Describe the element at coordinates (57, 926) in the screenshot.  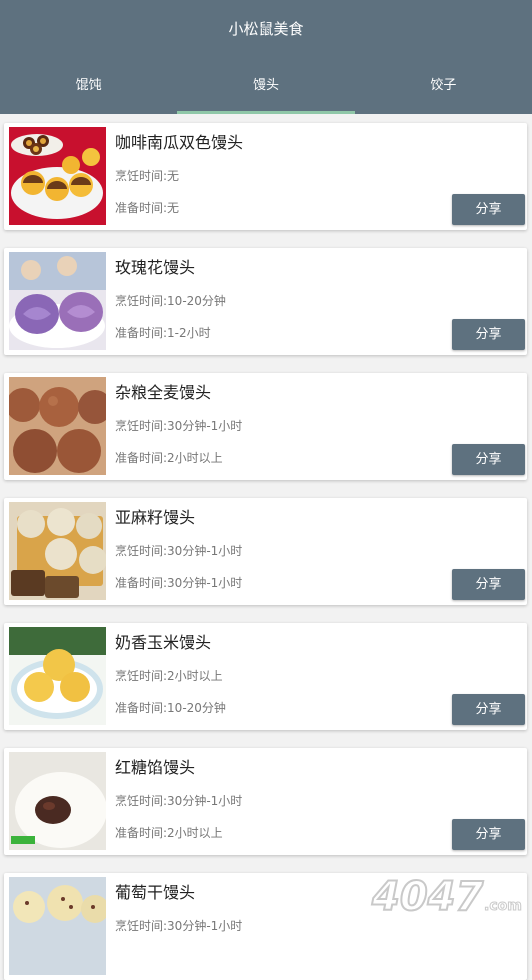
I see `raisin-bun-photo` at that location.